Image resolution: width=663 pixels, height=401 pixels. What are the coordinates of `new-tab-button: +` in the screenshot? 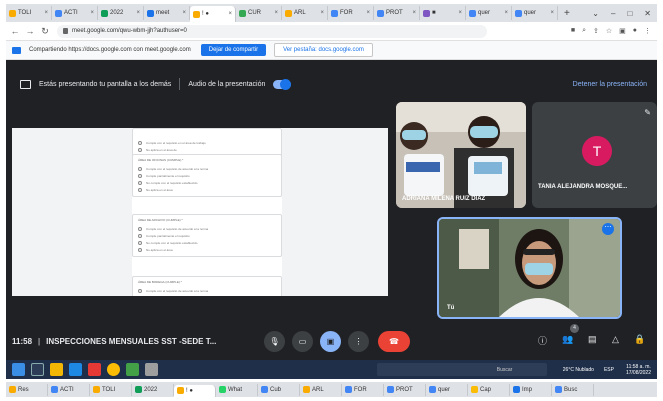 It's located at (567, 13).